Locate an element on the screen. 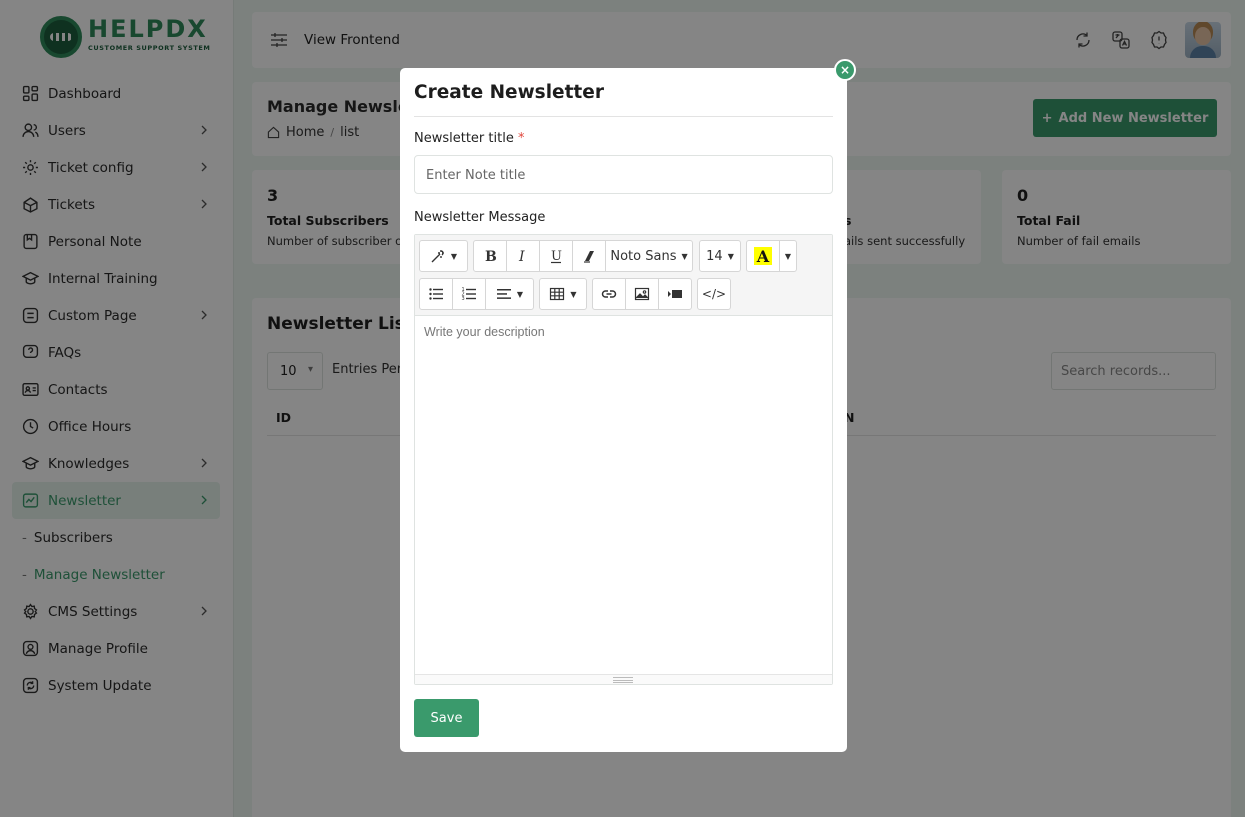 This screenshot has height=817, width=1245. divider is located at coordinates (623, 116).